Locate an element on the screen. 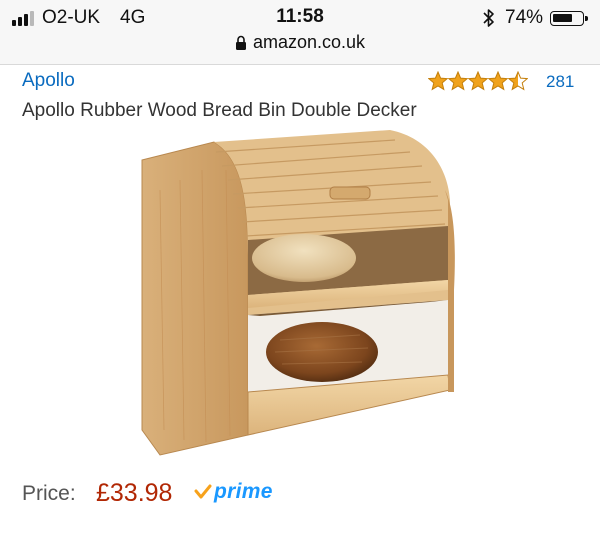  brand-link: Apollo is located at coordinates (48, 81).